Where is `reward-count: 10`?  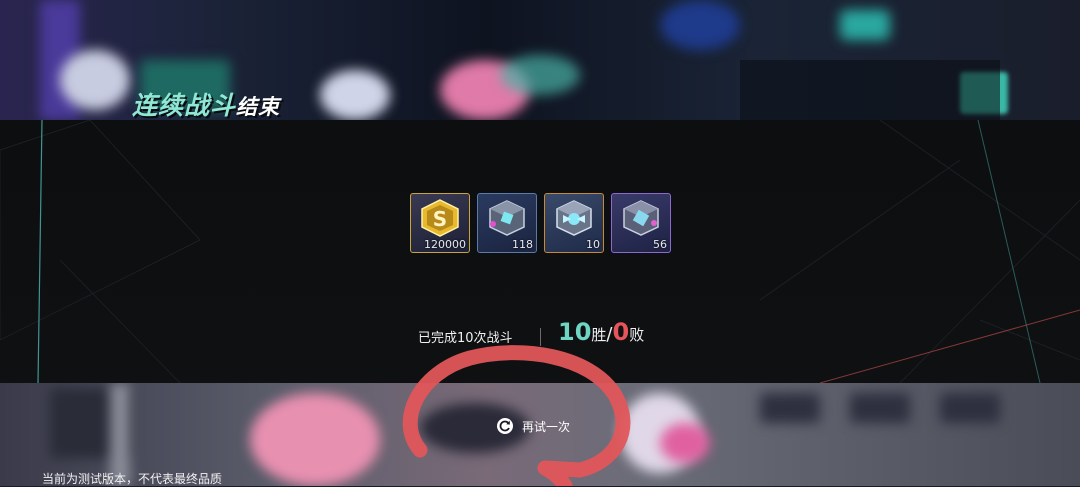
reward-count: 10 is located at coordinates (593, 244).